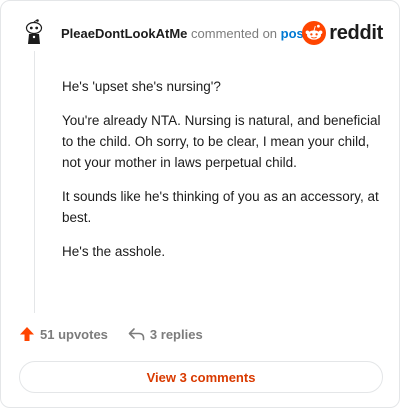 Image resolution: width=400 pixels, height=408 pixels. What do you see at coordinates (124, 33) in the screenshot?
I see `username: PleaeDontLookAtMe` at bounding box center [124, 33].